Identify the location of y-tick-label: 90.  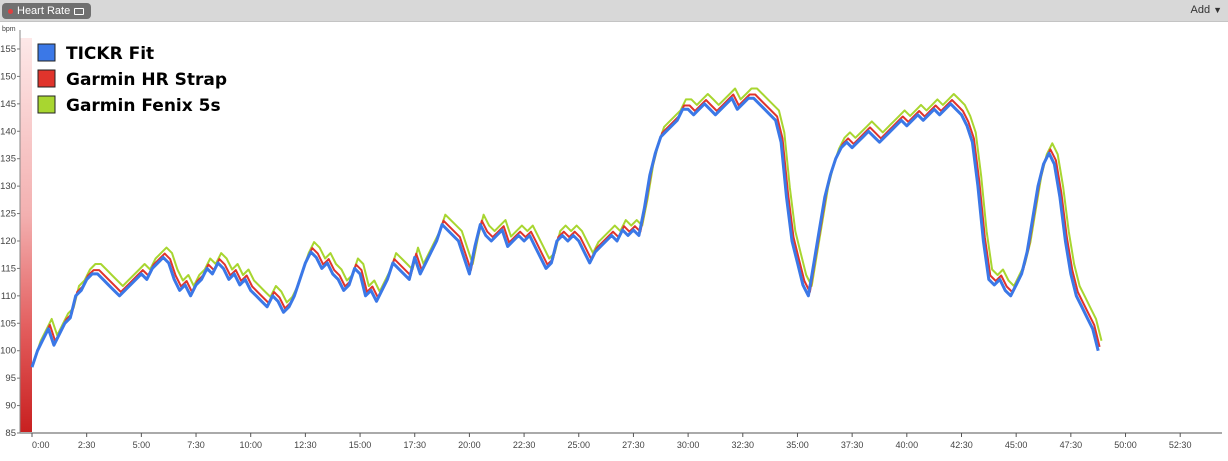
(10, 406).